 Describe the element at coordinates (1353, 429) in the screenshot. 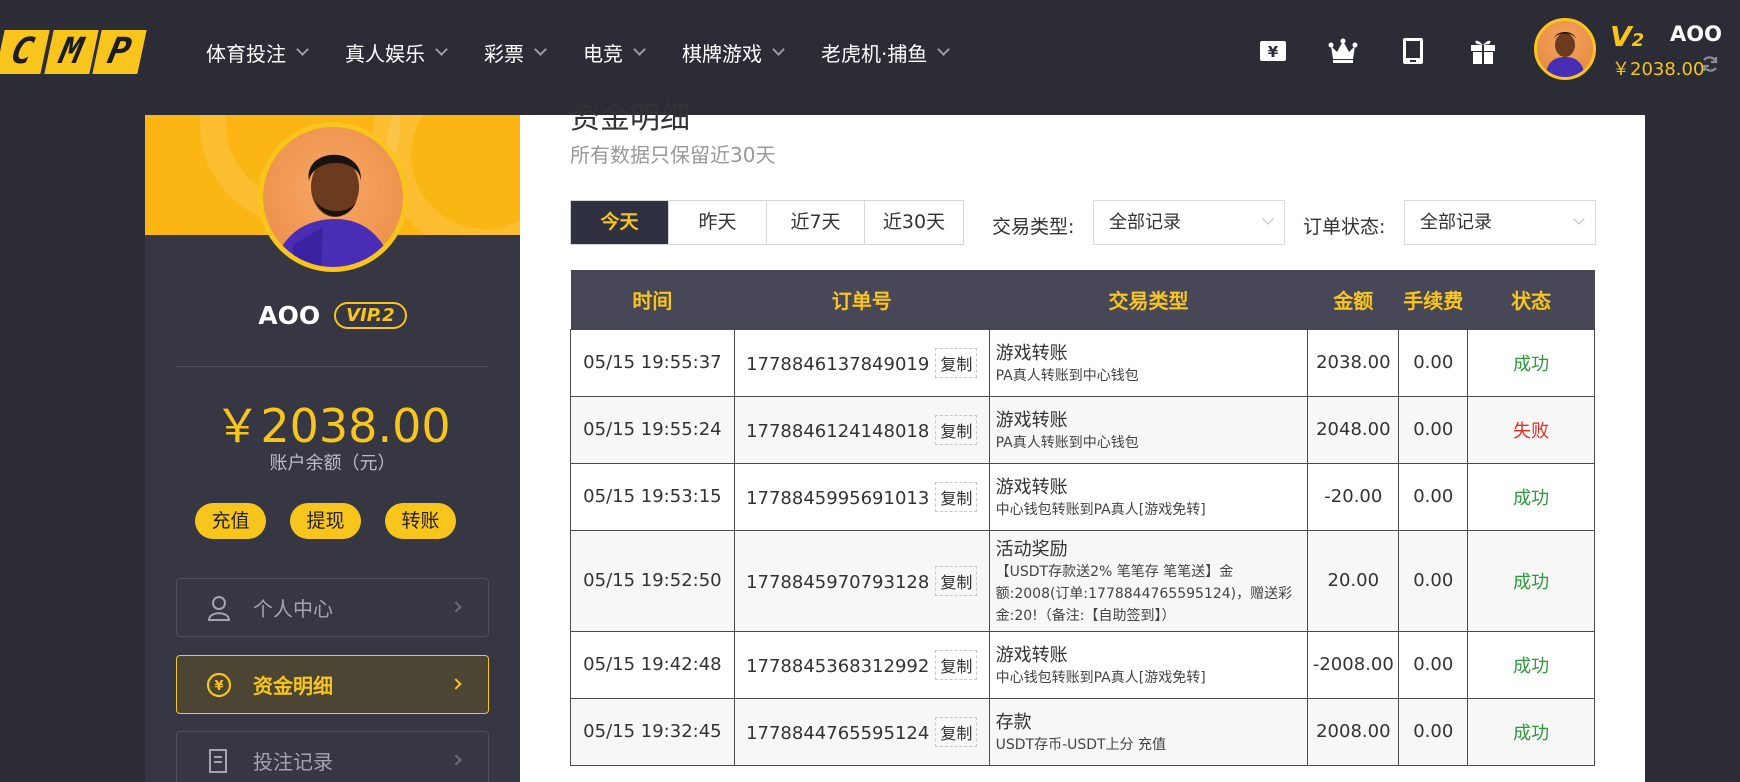

I see `cell-amount: 2048.00` at that location.